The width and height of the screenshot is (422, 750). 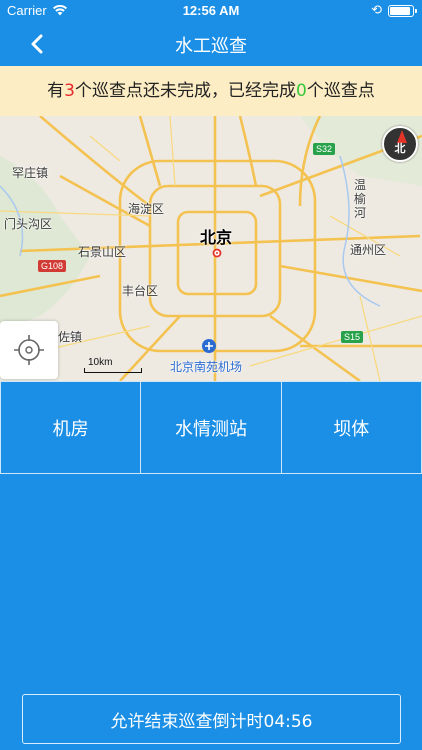 What do you see at coordinates (211, 719) in the screenshot?
I see `end-inspection-button: 允许结束巡查倒计时04:56` at bounding box center [211, 719].